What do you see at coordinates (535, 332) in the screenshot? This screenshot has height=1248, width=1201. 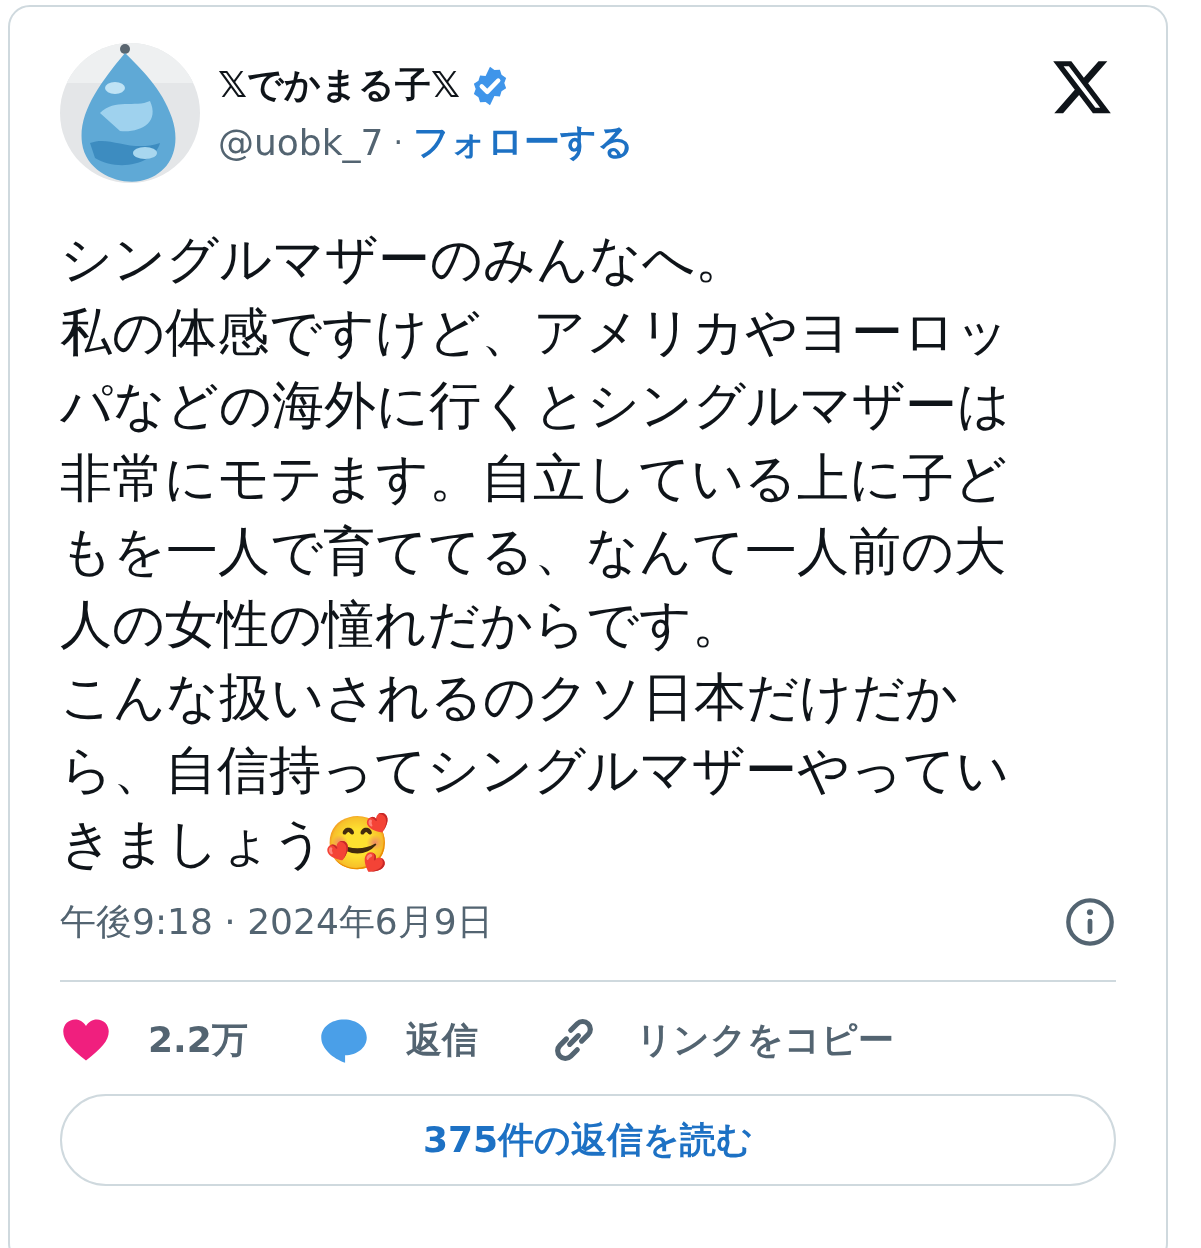 I see `tweet-text-line: 私の体感ですけど、アメリカやヨーロッ` at bounding box center [535, 332].